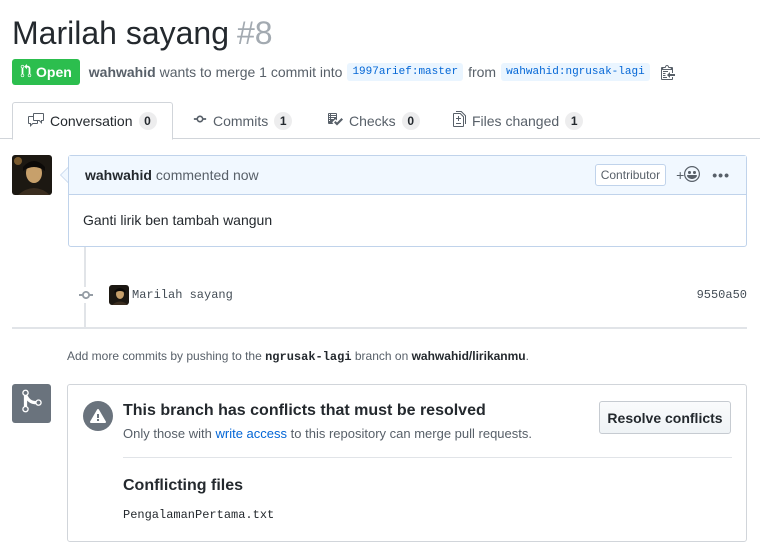 The width and height of the screenshot is (760, 555). I want to click on hint-branch: ngrusak-lagi, so click(308, 357).